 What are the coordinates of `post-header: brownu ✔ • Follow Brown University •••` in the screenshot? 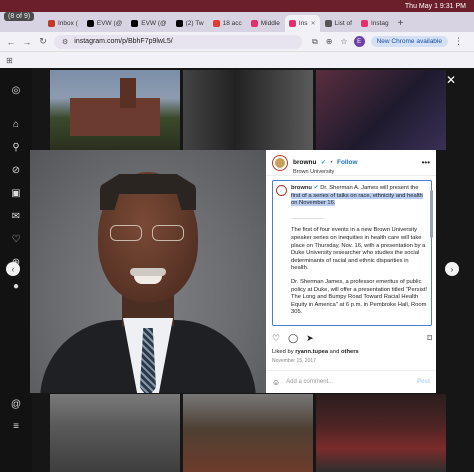 It's located at (351, 163).